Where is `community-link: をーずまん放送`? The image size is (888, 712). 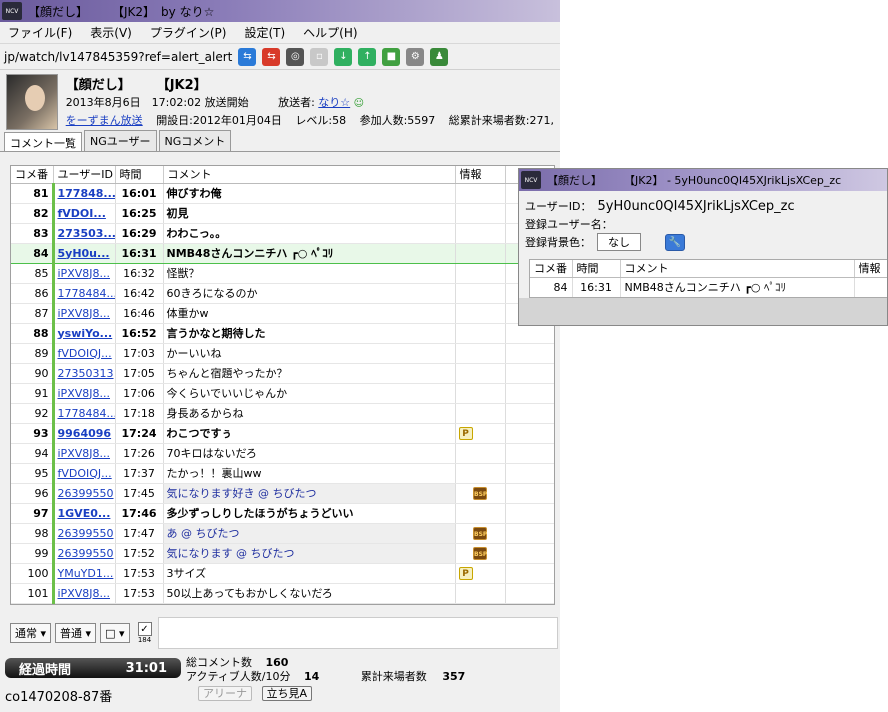 community-link: をーずまん放送 is located at coordinates (104, 120).